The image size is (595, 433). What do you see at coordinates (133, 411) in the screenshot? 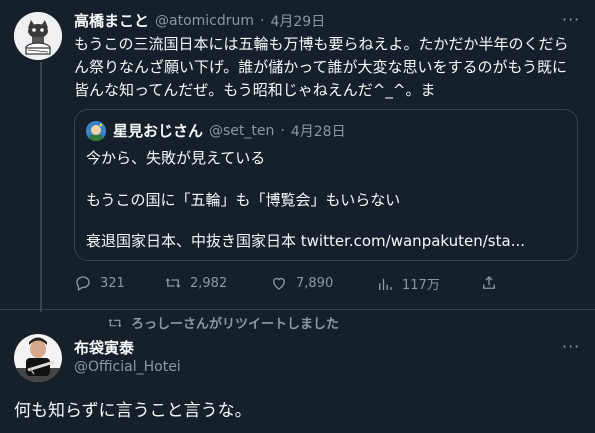
I see `tweet2-text: 何も知らずに言うこと言うな。` at bounding box center [133, 411].